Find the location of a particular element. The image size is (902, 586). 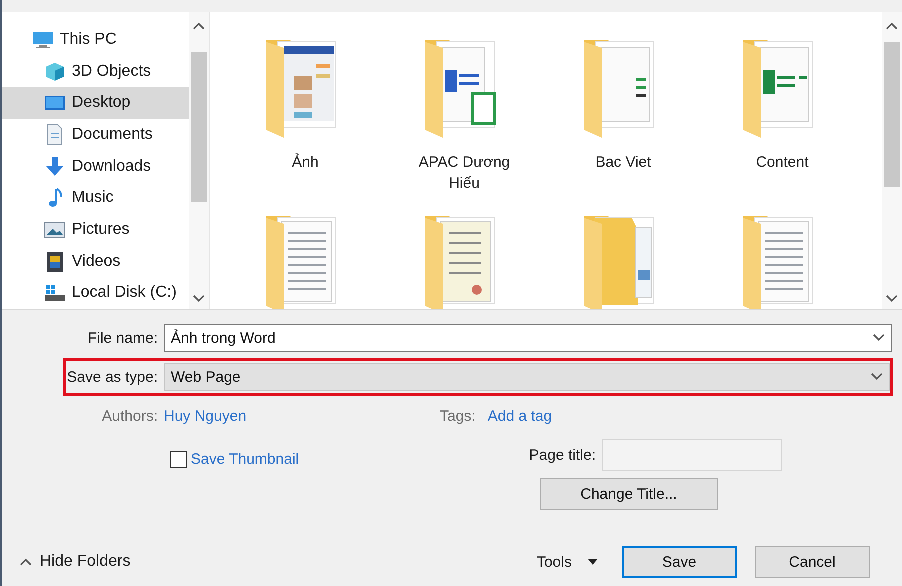

field-label: Authors: is located at coordinates (130, 416).